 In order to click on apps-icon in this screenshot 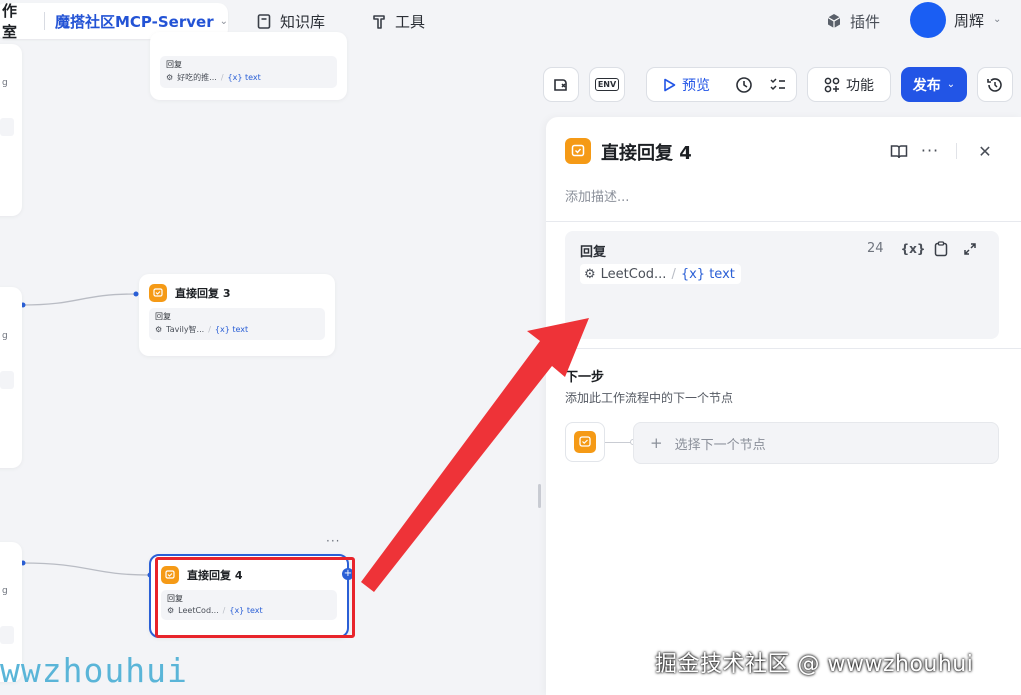, I will do `click(832, 84)`.